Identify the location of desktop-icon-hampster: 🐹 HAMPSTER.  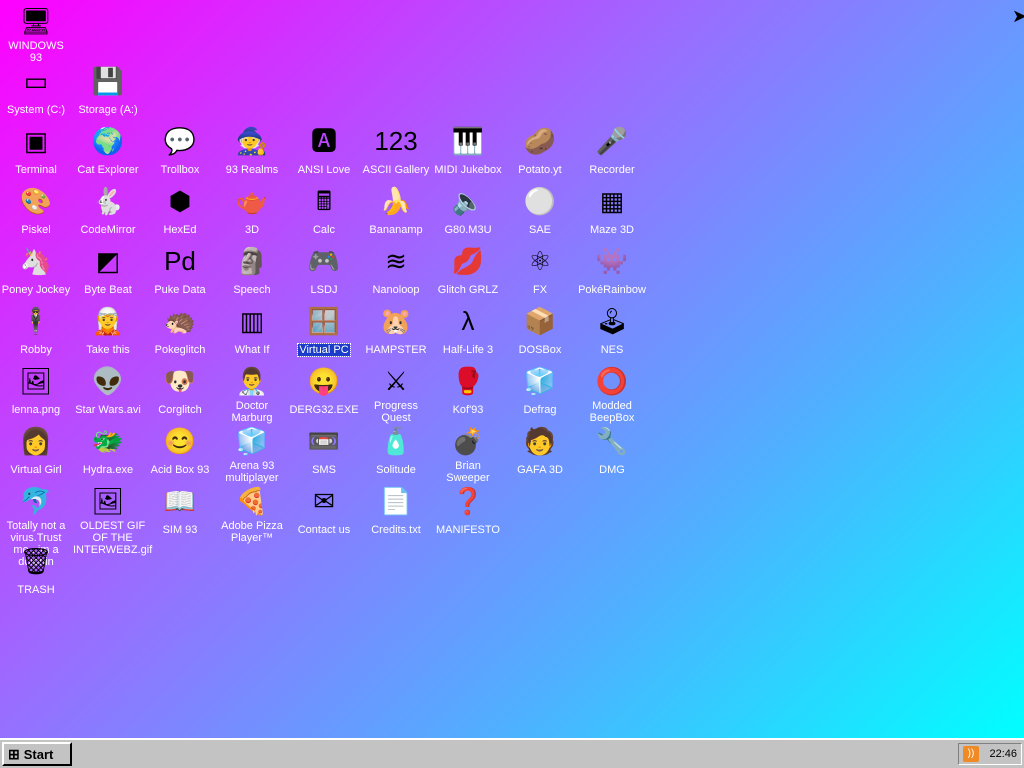
(396, 331).